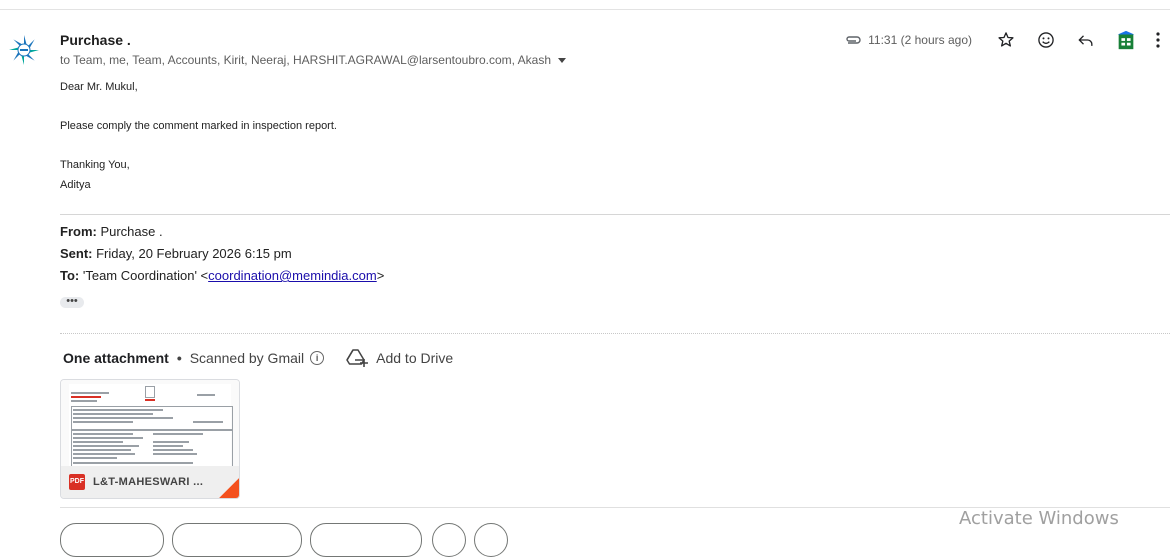 Image resolution: width=1170 pixels, height=557 pixels. I want to click on body-signature: Aditya, so click(75, 185).